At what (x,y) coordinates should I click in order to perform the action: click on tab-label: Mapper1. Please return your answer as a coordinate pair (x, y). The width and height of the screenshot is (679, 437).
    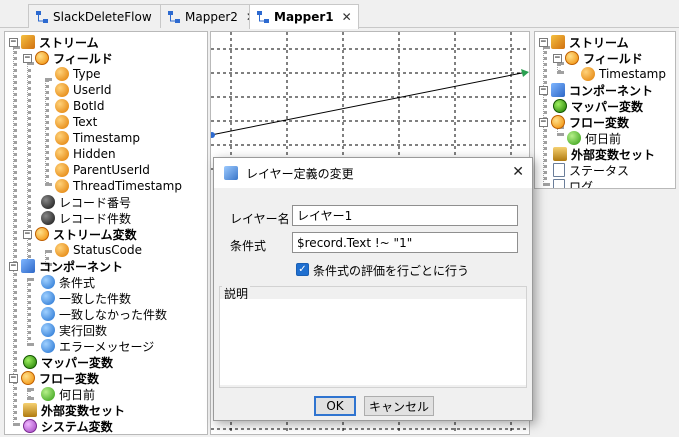
    Looking at the image, I should click on (304, 17).